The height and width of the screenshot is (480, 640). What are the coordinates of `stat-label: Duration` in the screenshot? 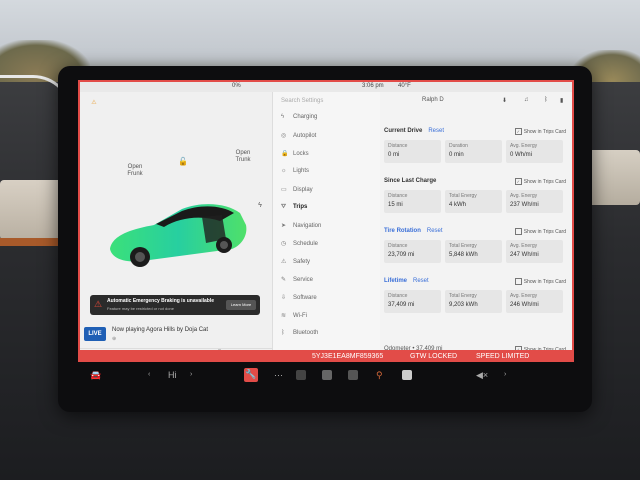 It's located at (458, 146).